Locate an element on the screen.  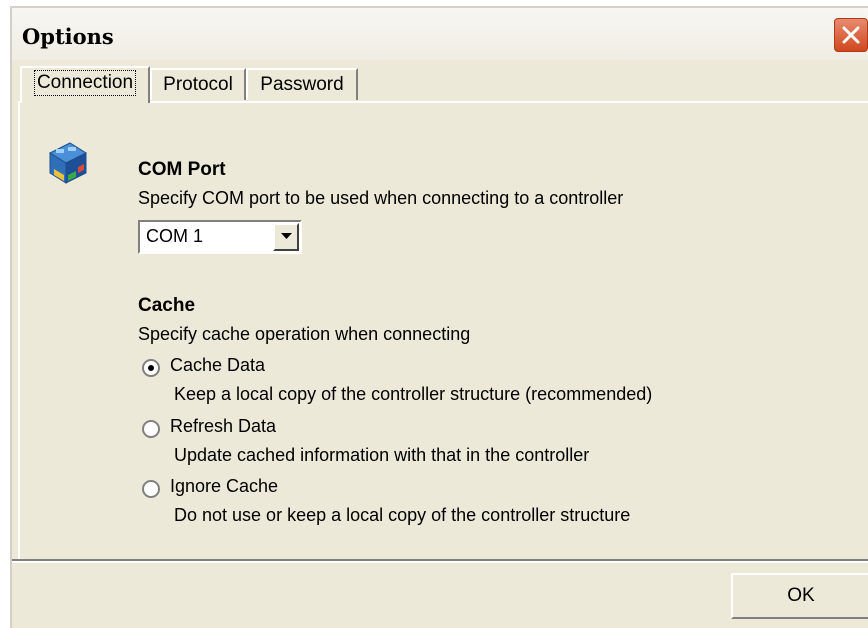
tab-connection-label: Connection is located at coordinates (85, 83).